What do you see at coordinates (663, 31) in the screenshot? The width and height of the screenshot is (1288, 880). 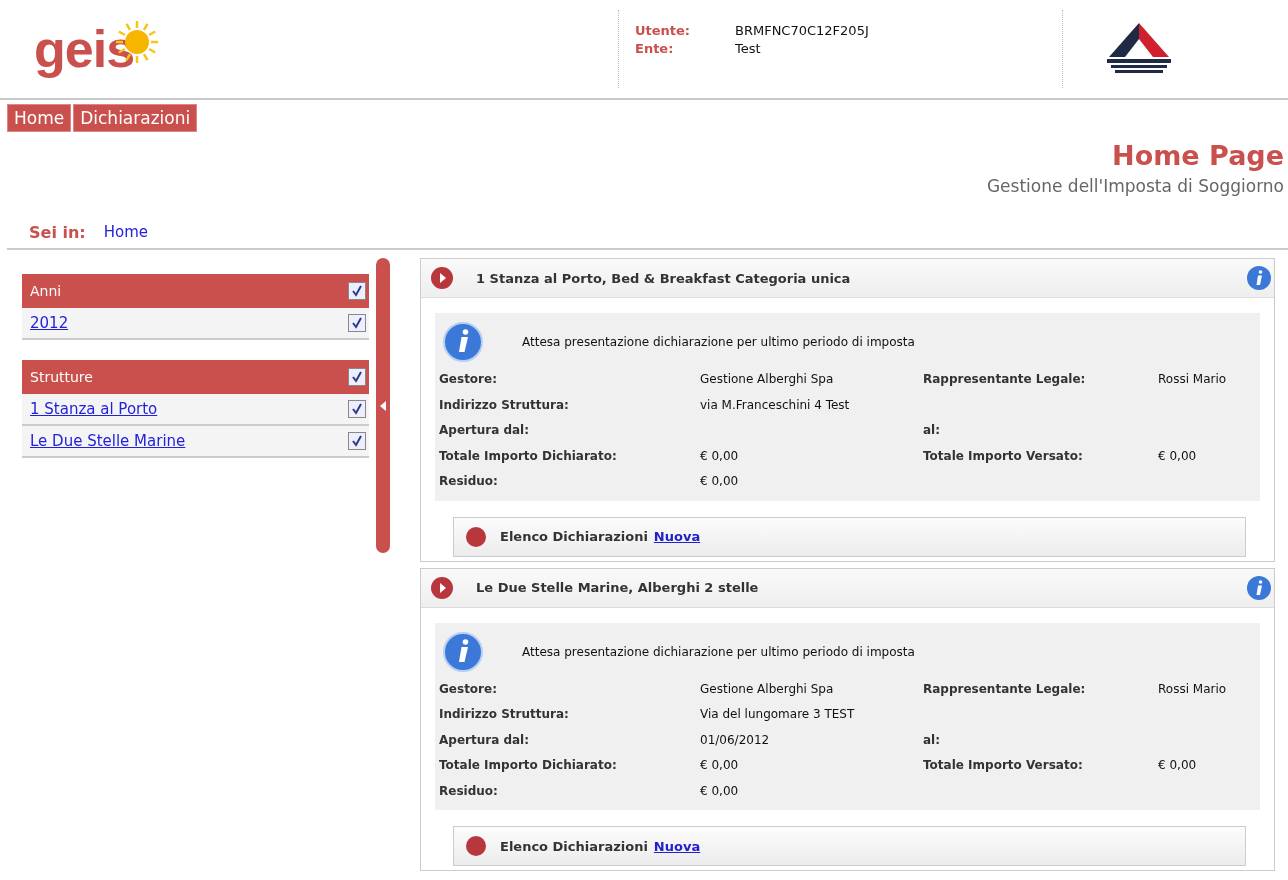 I see `user-label: Utente:` at bounding box center [663, 31].